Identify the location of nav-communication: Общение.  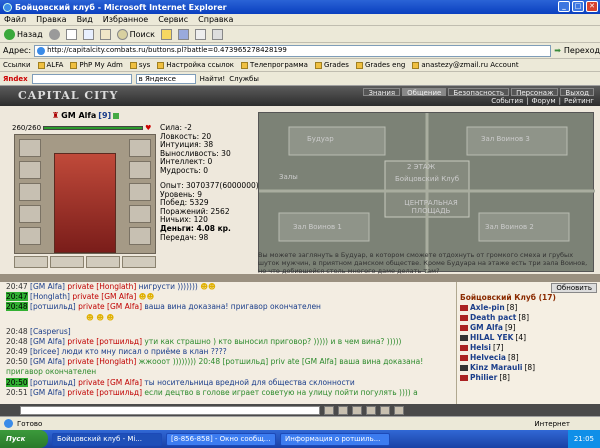
(424, 92).